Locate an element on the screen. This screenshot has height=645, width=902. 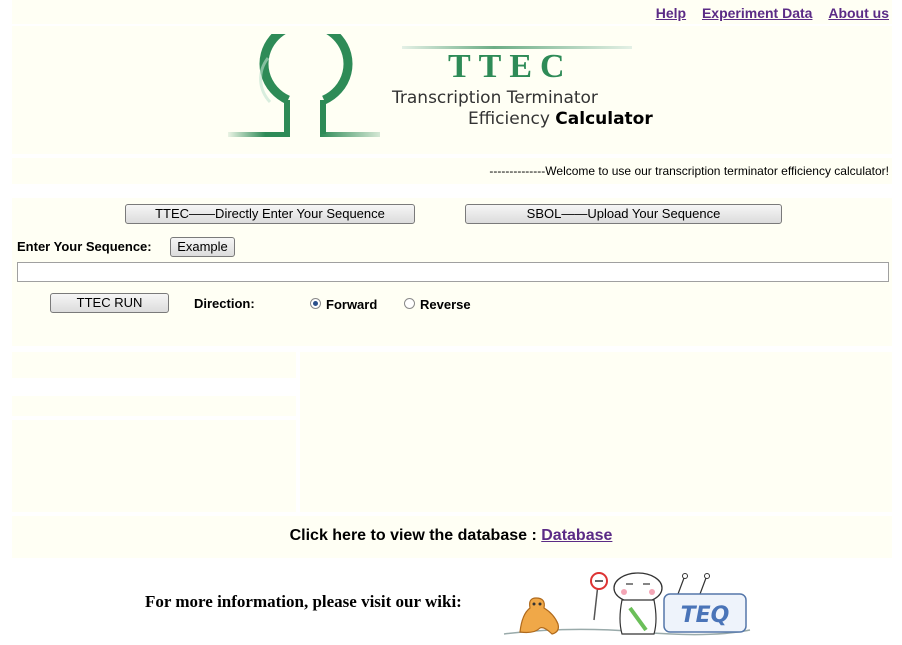
logo-line2: Efficiency Calculator is located at coordinates (560, 119).